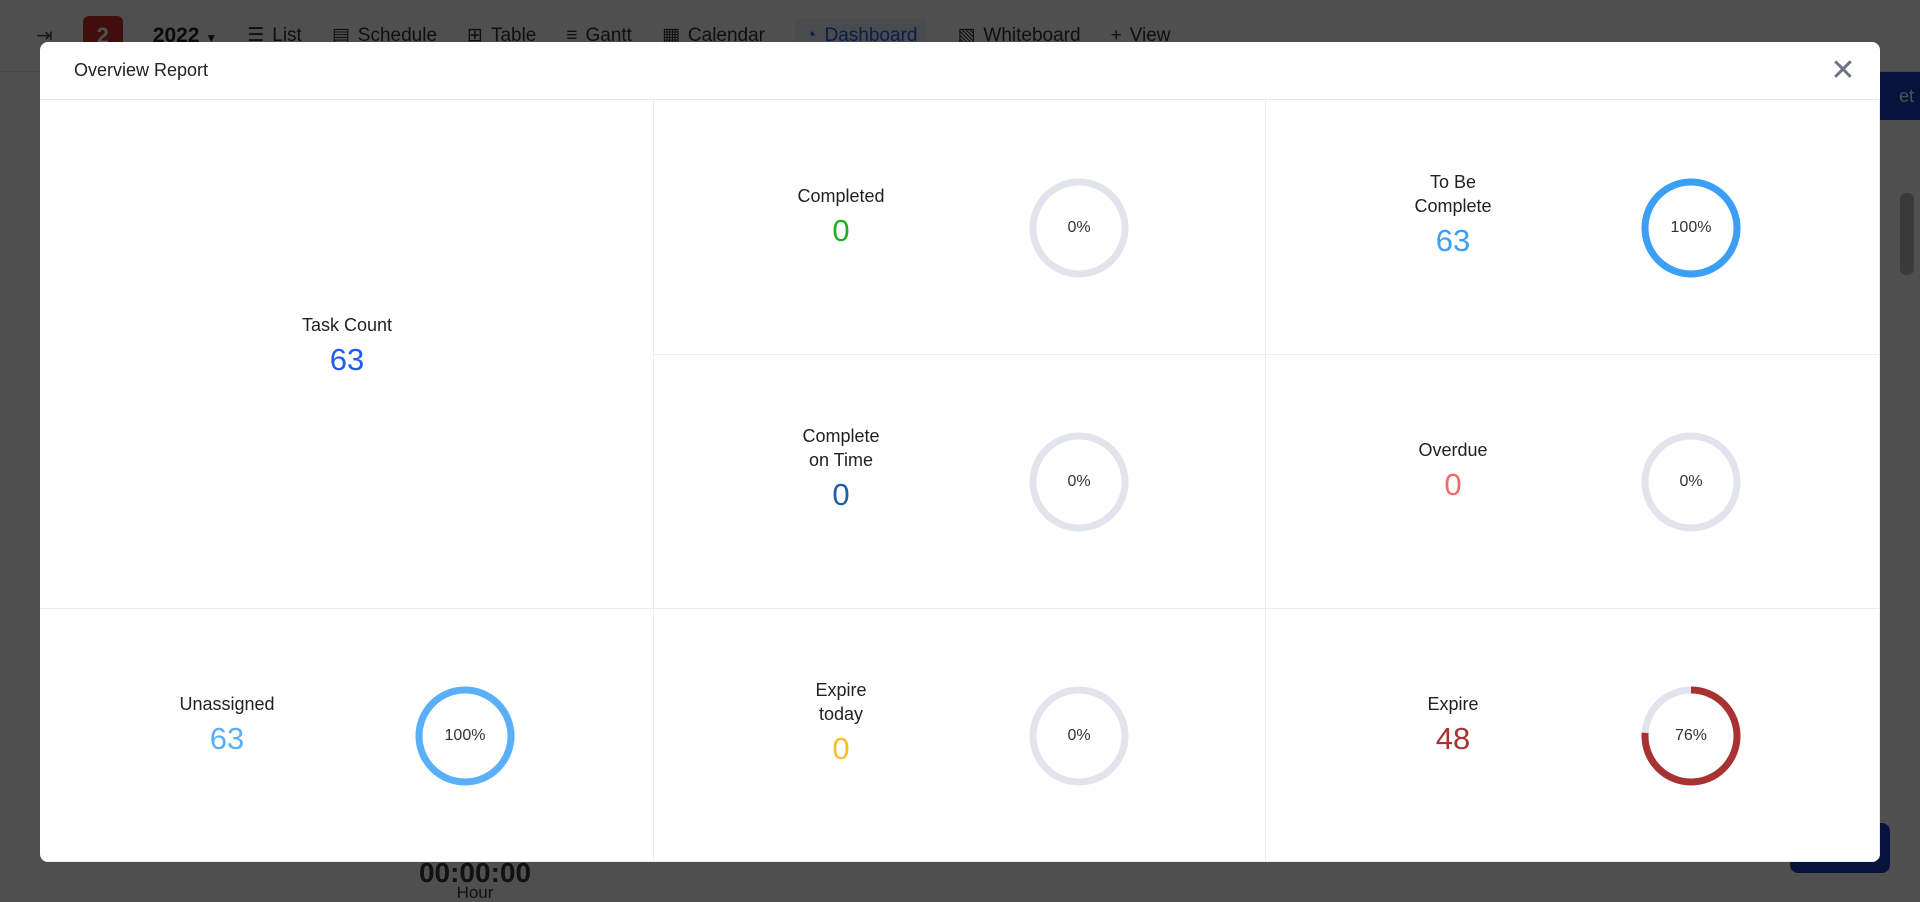 This screenshot has height=902, width=1920. Describe the element at coordinates (347, 325) in the screenshot. I see `task-count-label: Task Count` at that location.